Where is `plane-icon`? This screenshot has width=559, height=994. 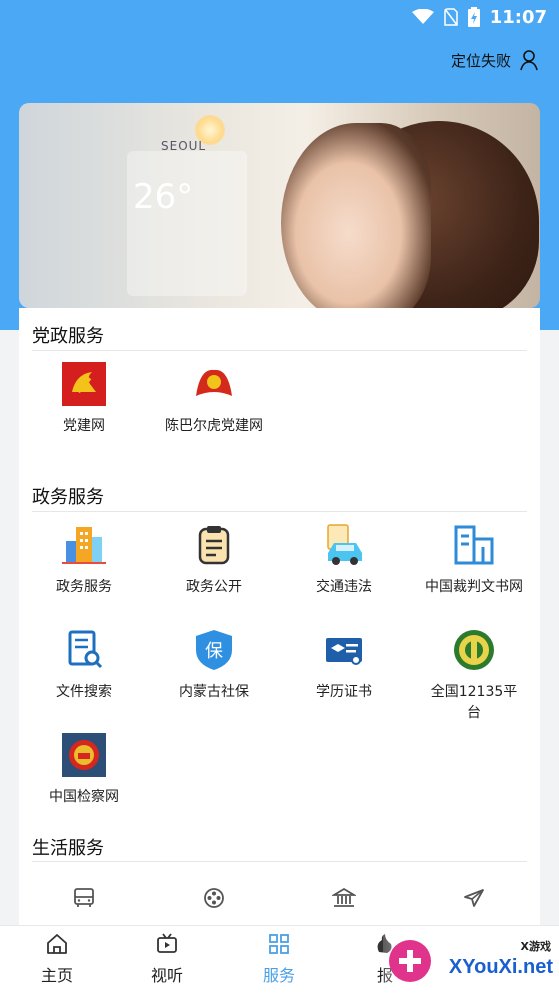
plane-icon is located at coordinates (474, 898).